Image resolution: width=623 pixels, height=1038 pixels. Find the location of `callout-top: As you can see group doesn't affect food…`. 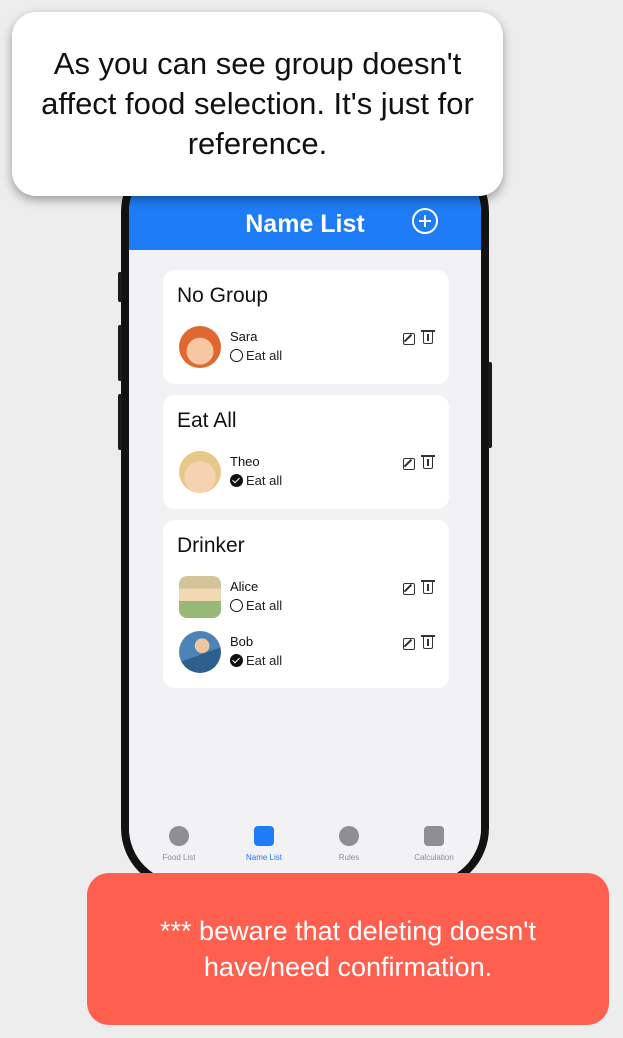

callout-top: As you can see group doesn't affect food… is located at coordinates (257, 104).